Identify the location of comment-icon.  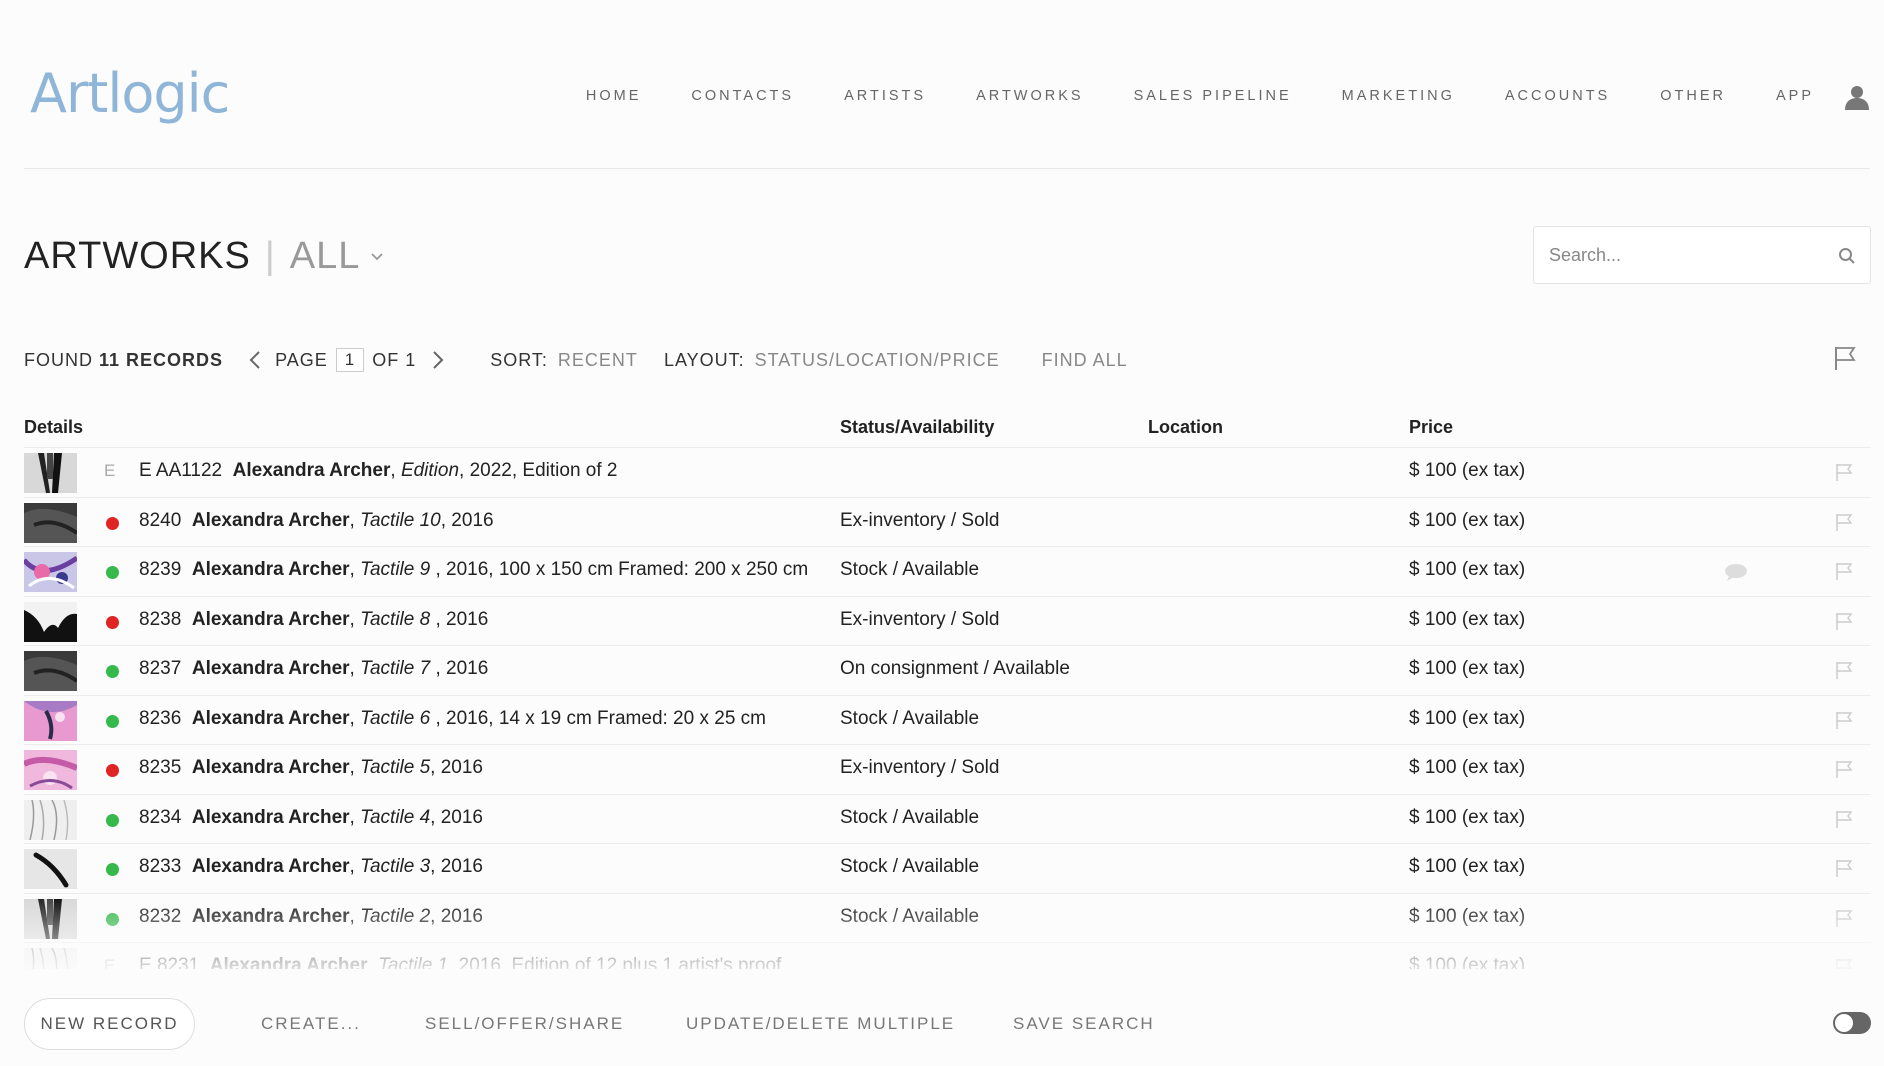
(1736, 572).